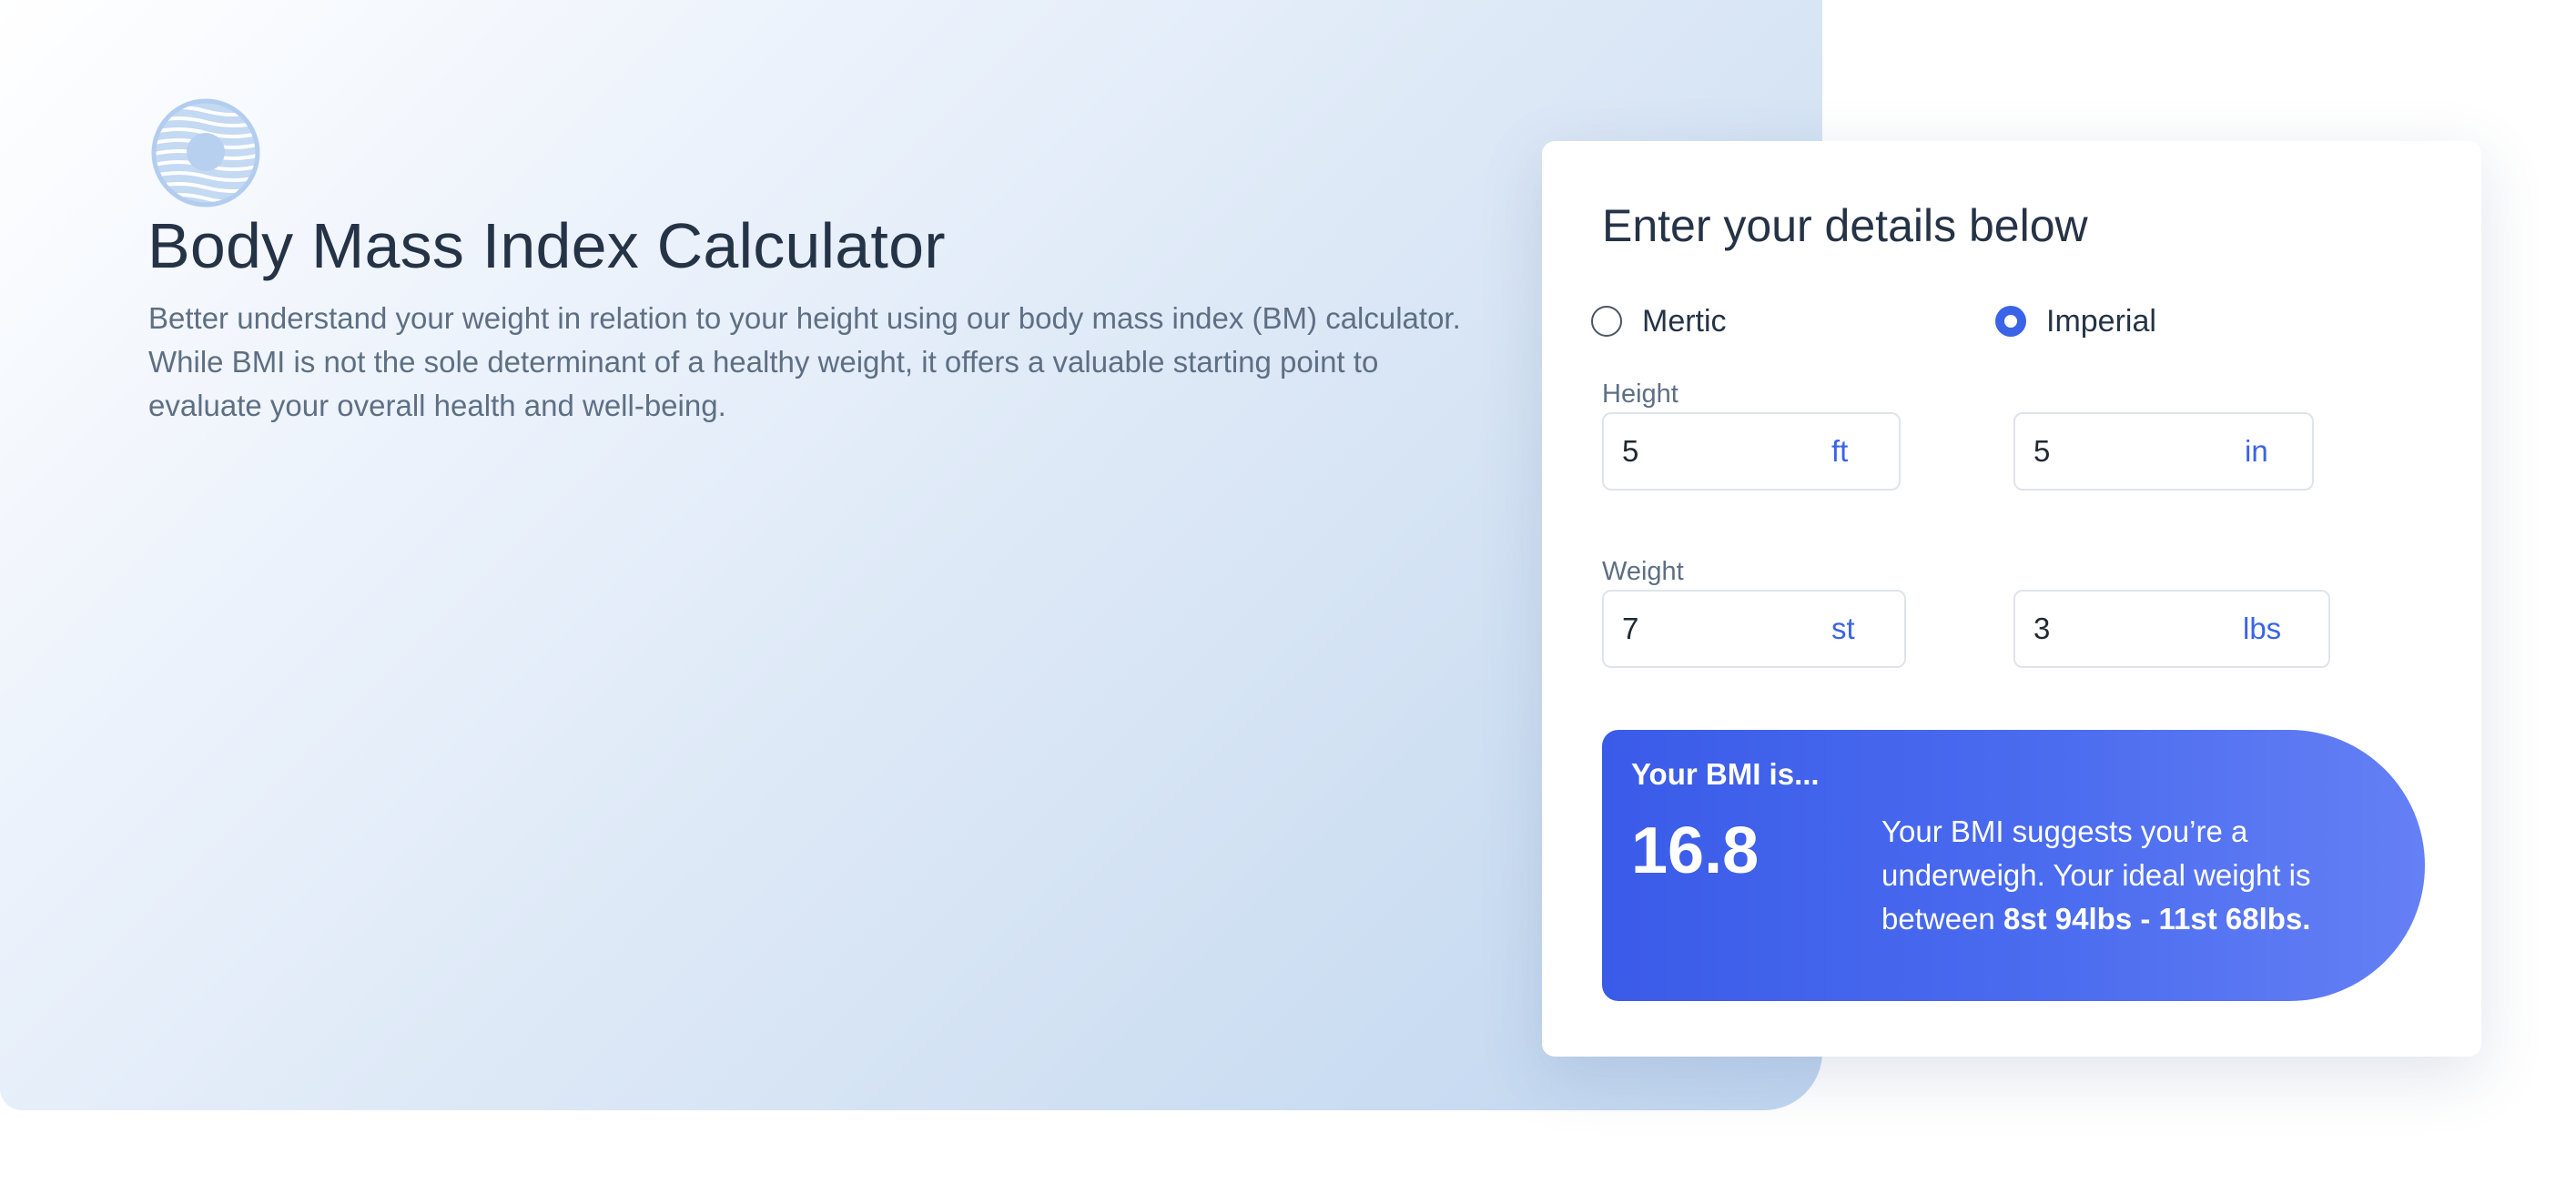  Describe the element at coordinates (1643, 571) in the screenshot. I see `weight-label: Weight` at that location.